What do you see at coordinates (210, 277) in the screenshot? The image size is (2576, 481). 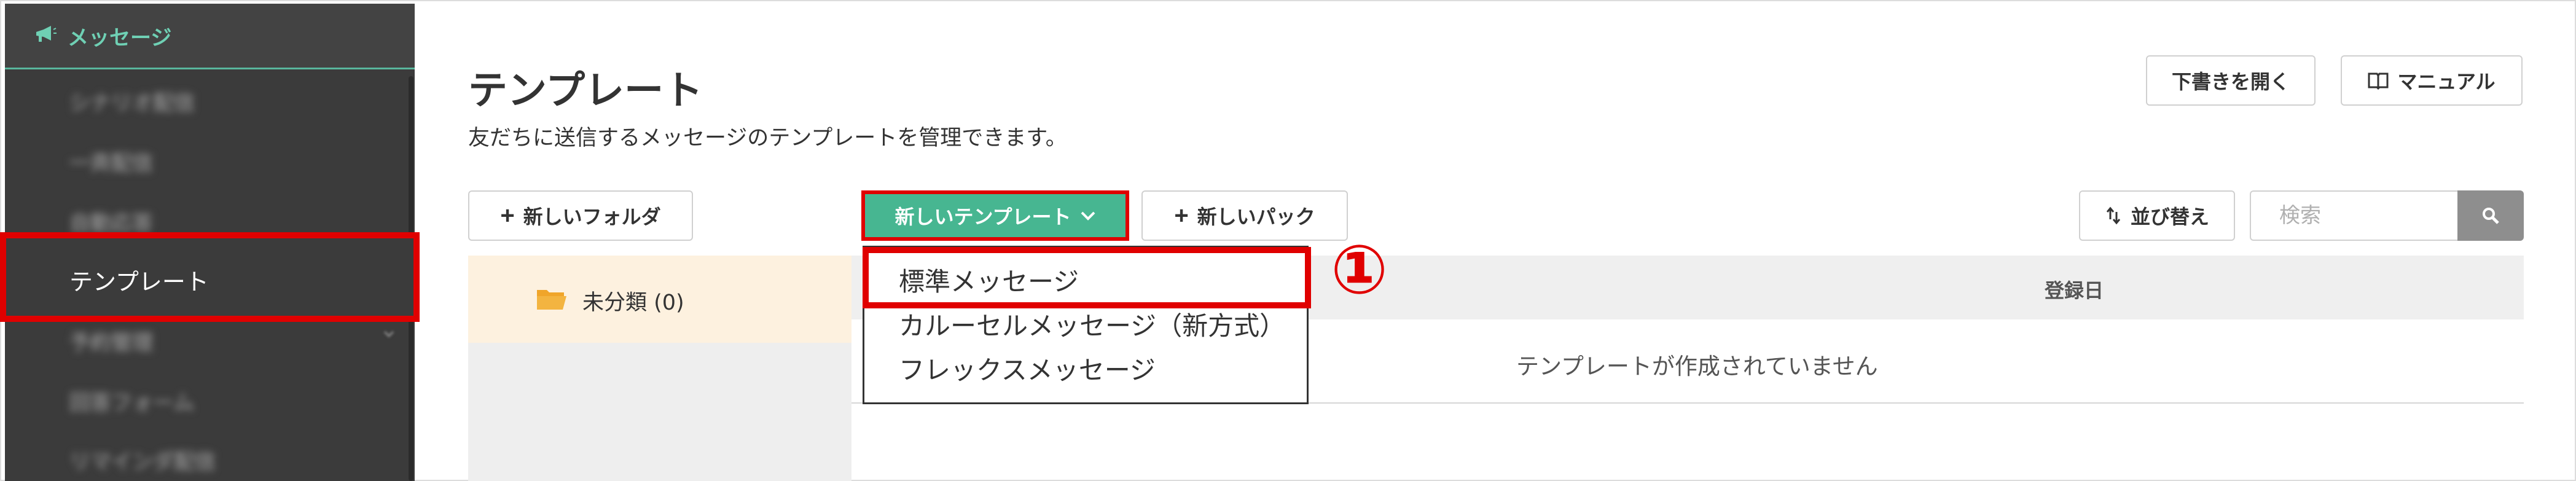 I see `highlight-box-sidebar` at bounding box center [210, 277].